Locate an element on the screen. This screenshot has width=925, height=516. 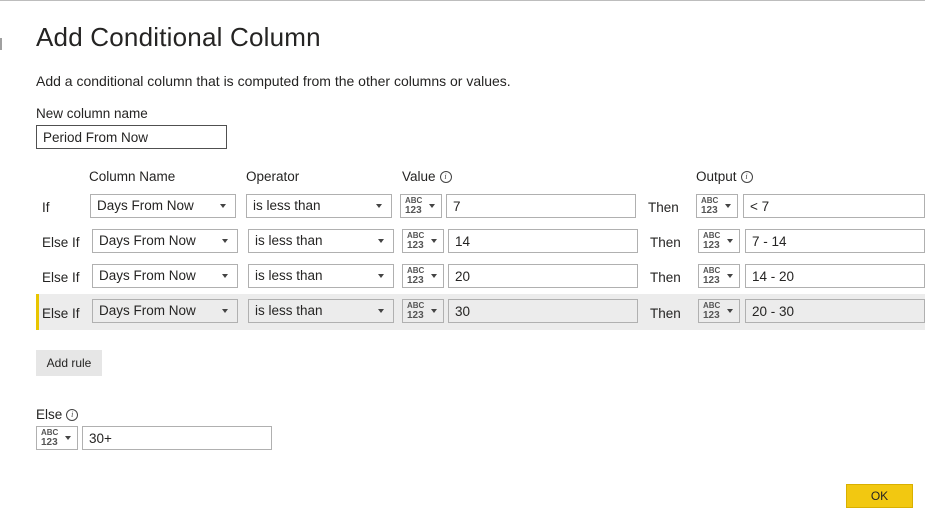
add-rule-button: Add rule is located at coordinates (69, 363).